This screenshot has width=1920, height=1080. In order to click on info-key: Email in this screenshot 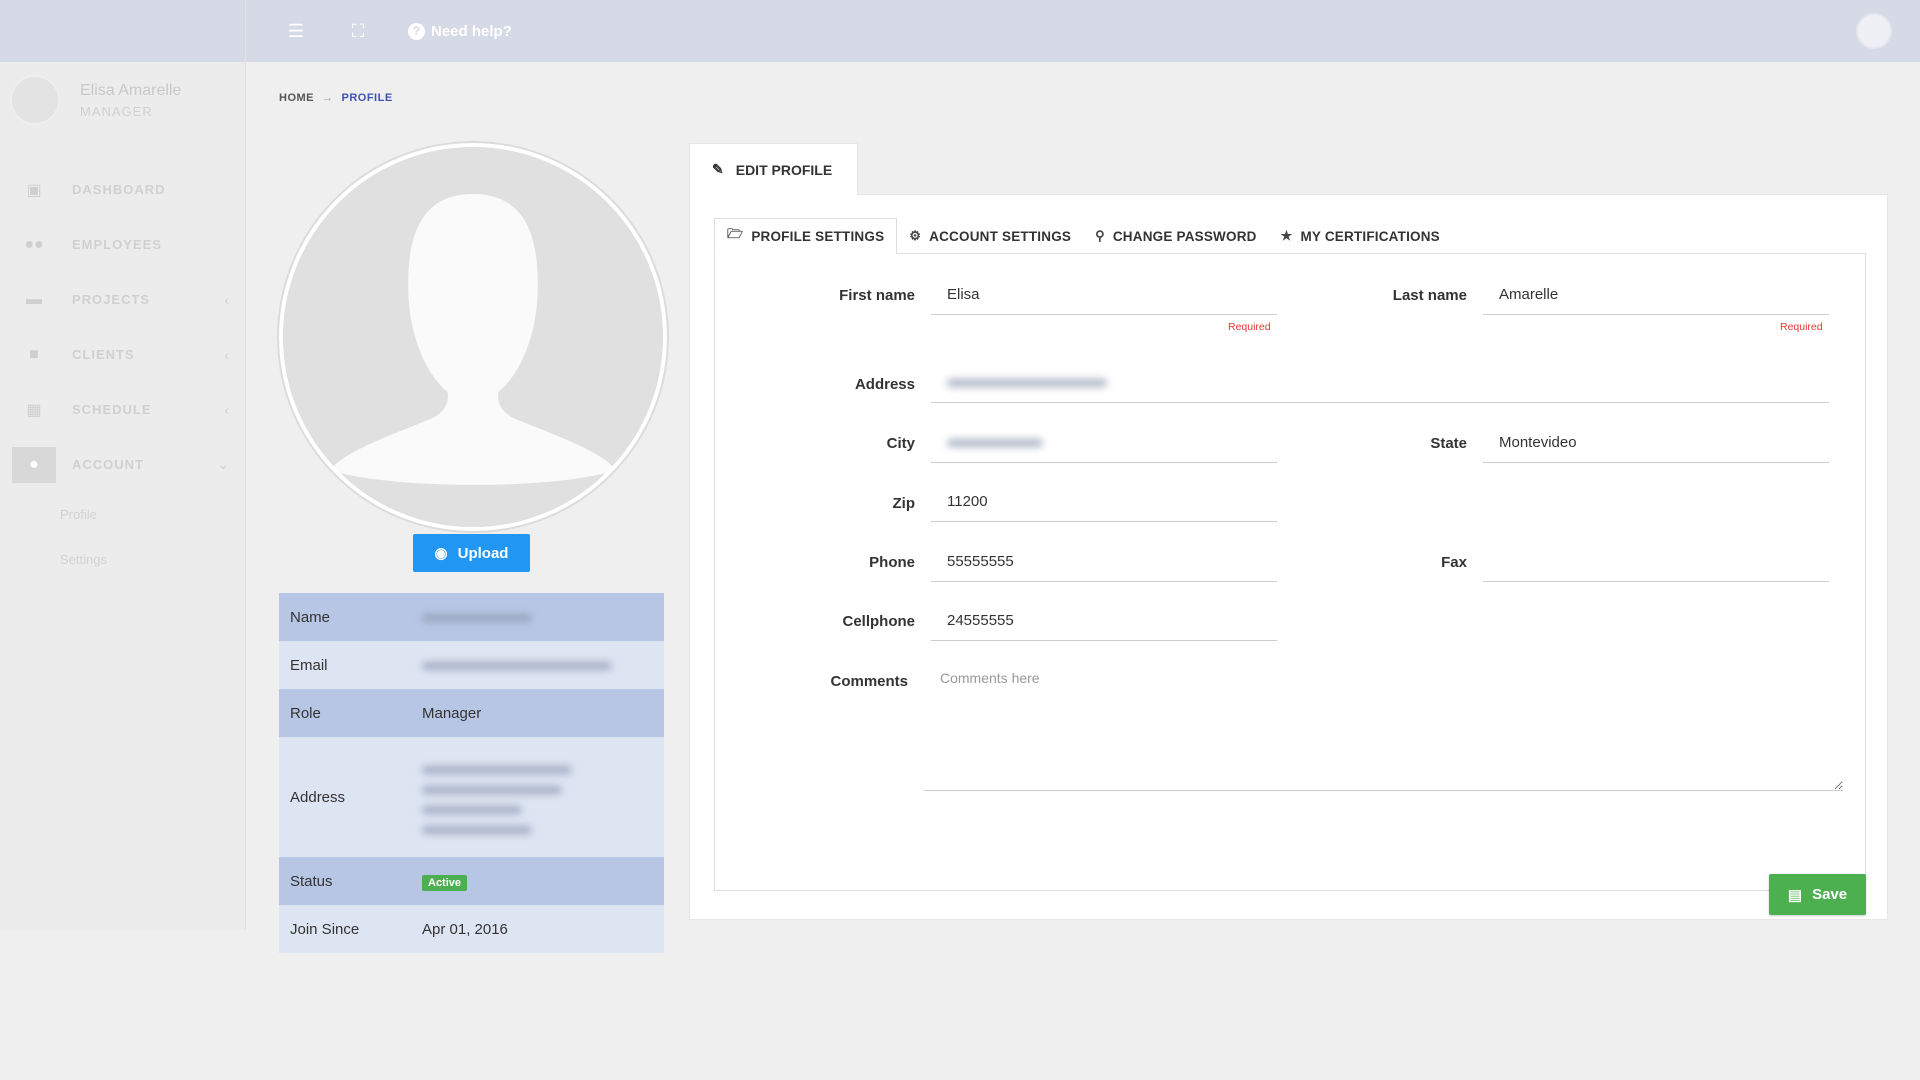, I will do `click(309, 665)`.